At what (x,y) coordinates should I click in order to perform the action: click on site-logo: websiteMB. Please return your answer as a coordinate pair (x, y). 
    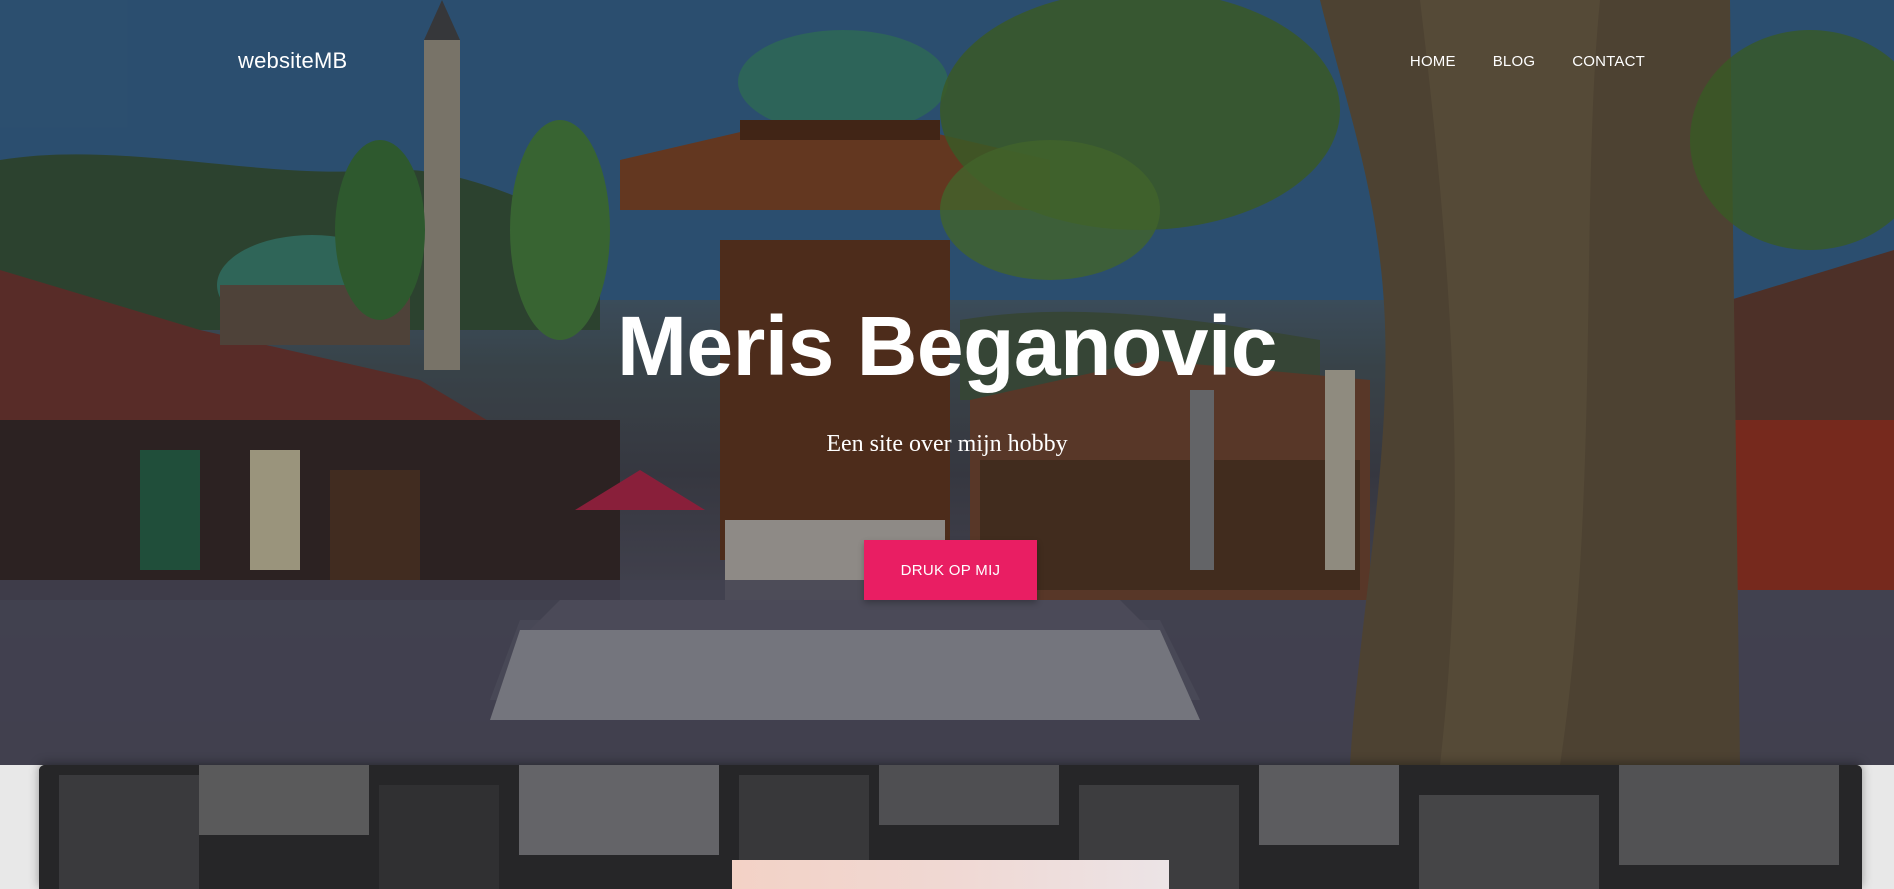
    Looking at the image, I should click on (292, 61).